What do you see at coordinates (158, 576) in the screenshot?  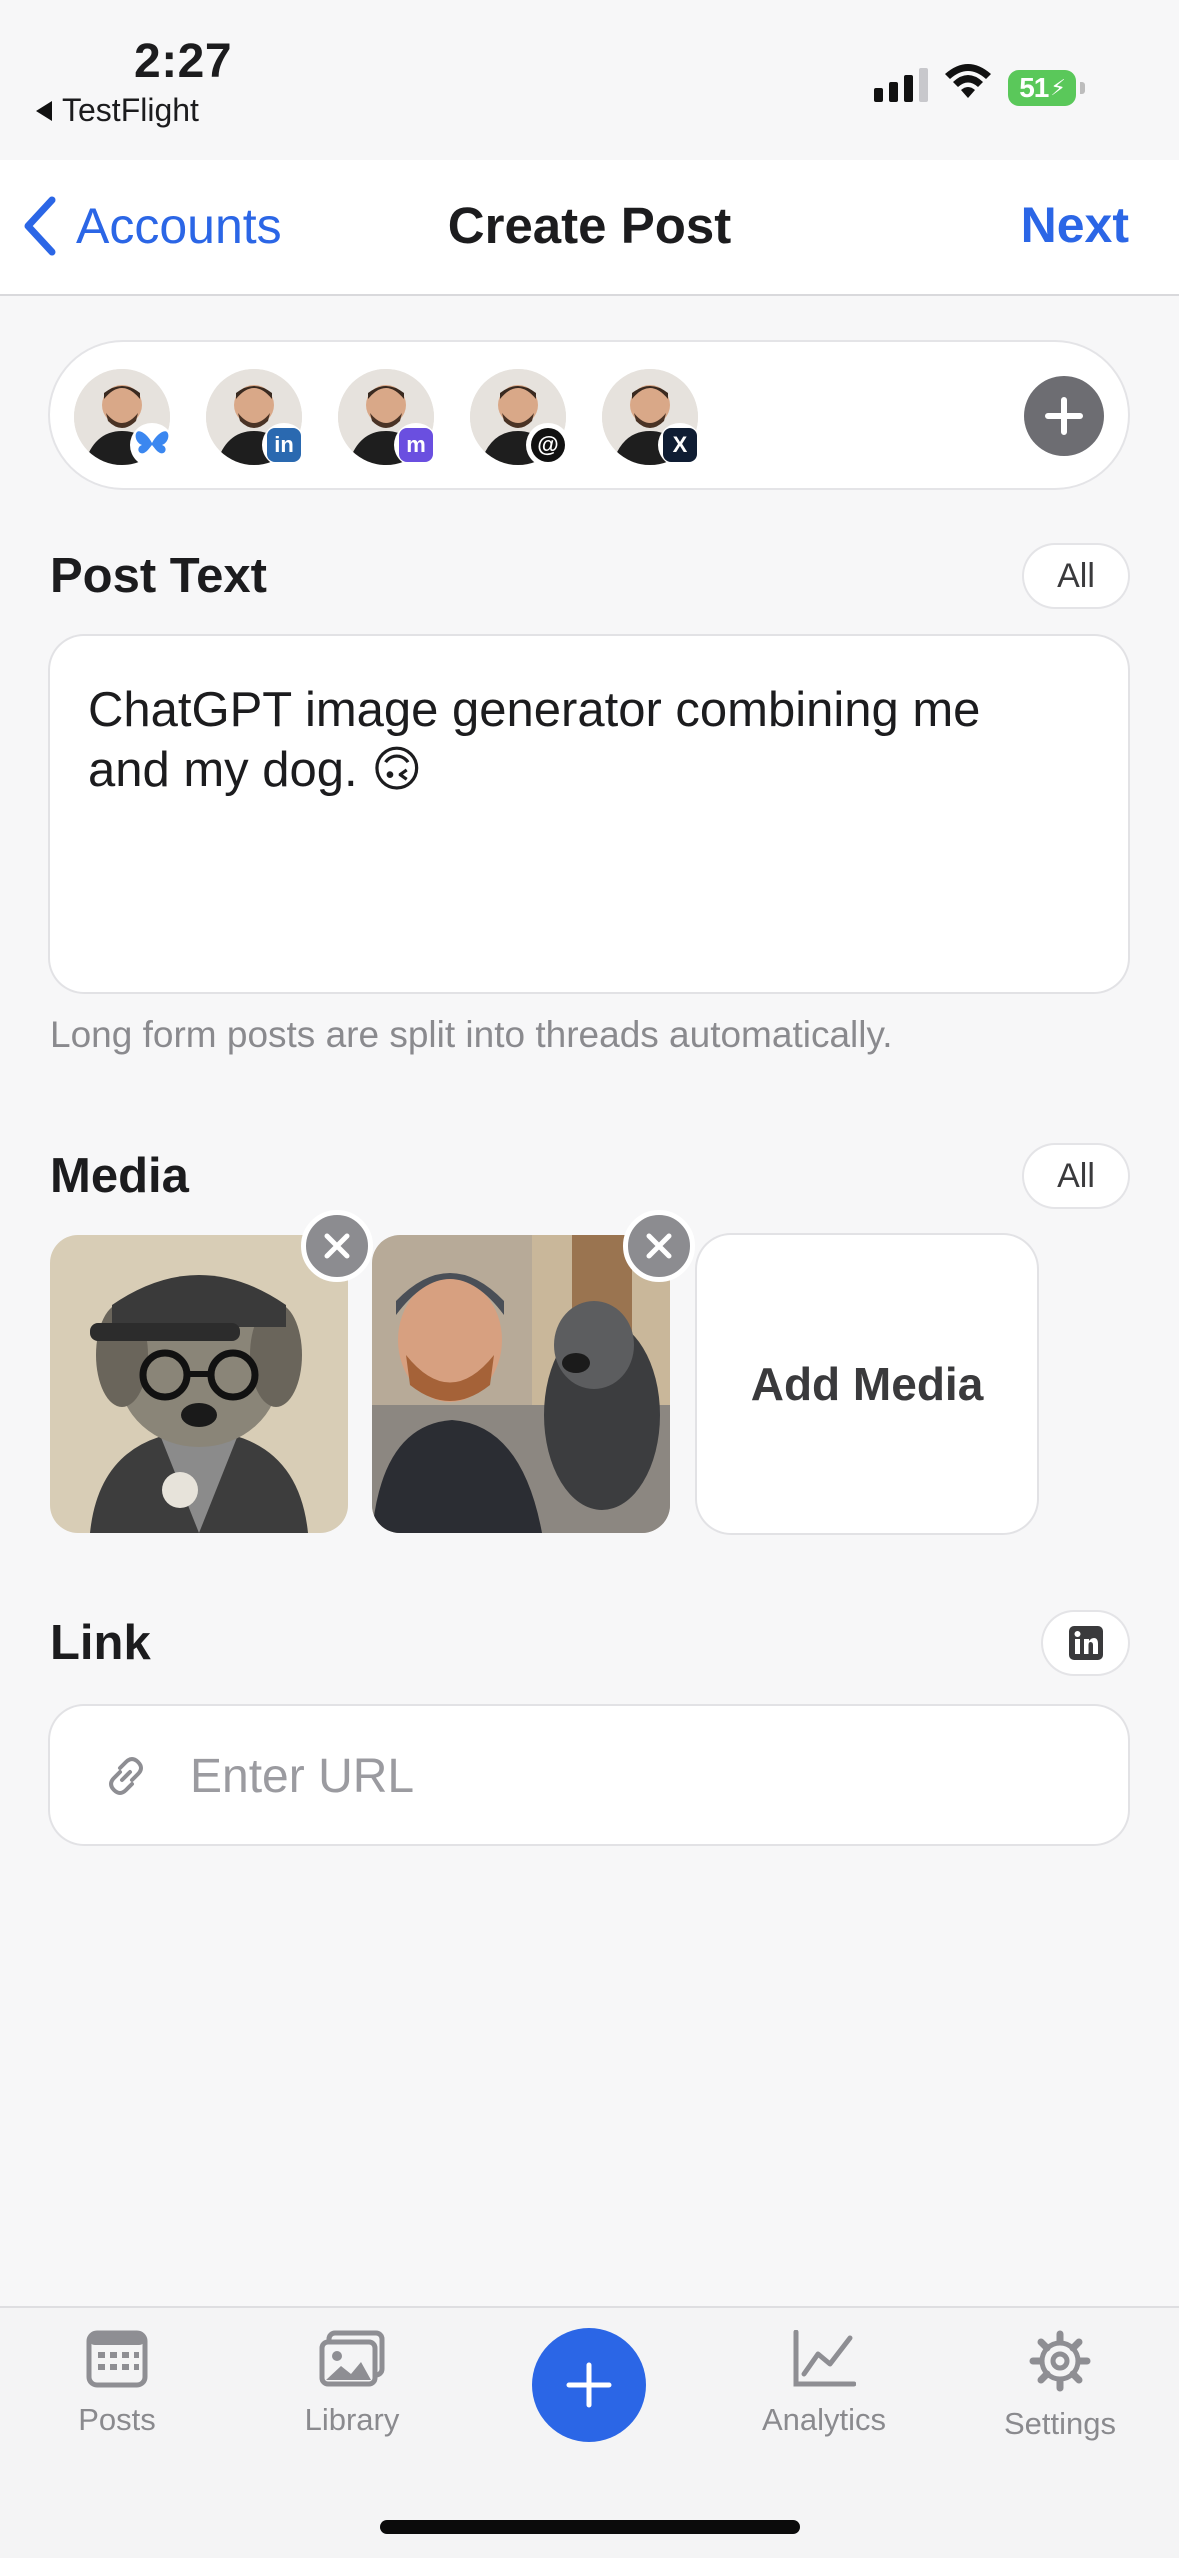 I see `post-text-heading: Post Text` at bounding box center [158, 576].